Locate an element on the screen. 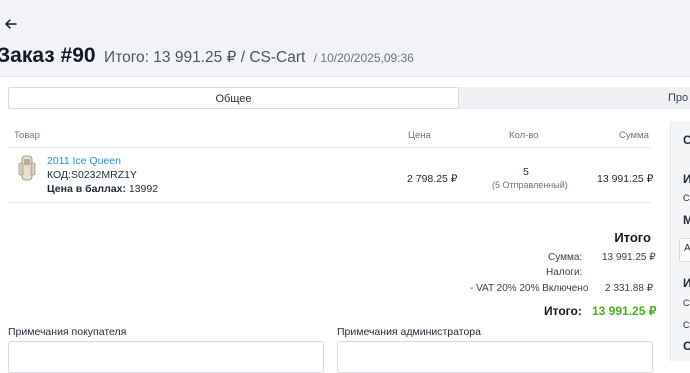  column-header-product: Товар is located at coordinates (27, 135).